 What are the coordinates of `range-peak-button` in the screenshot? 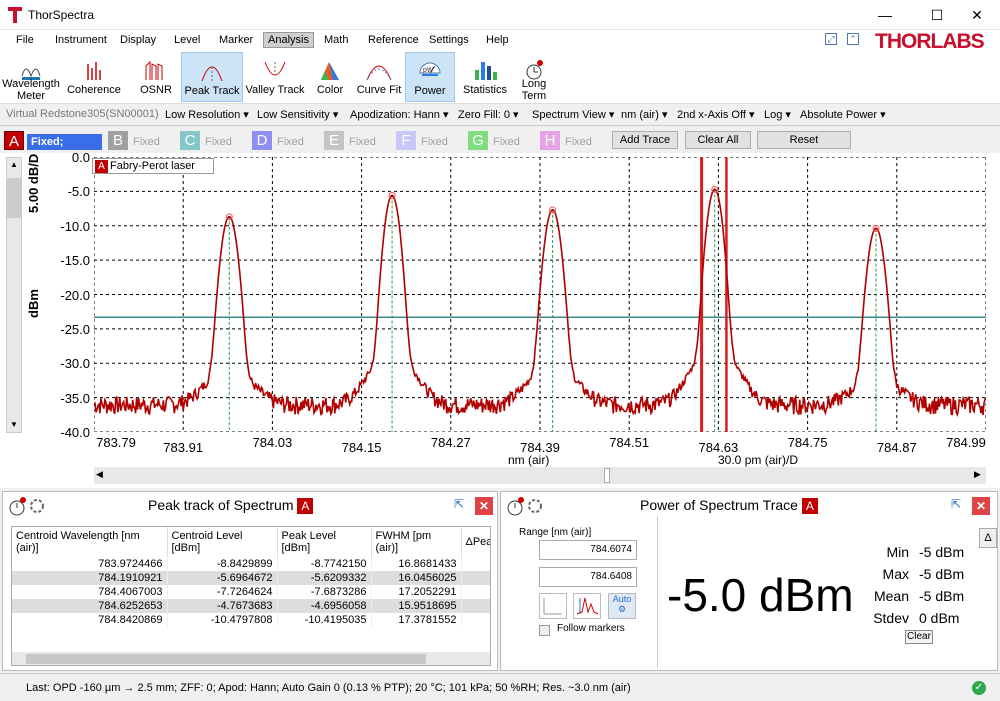 It's located at (587, 606).